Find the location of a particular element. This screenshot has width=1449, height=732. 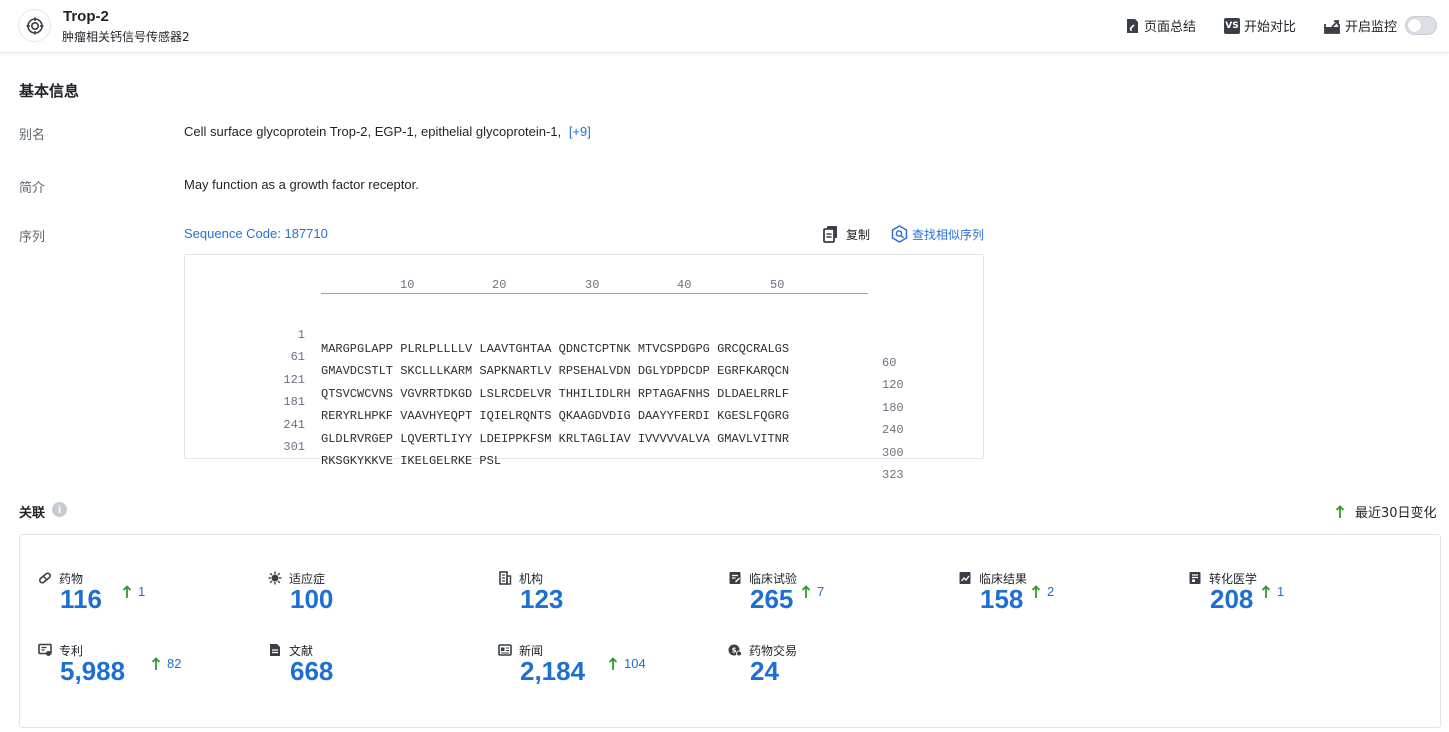

stat-delta-value: 2 is located at coordinates (1051, 591).